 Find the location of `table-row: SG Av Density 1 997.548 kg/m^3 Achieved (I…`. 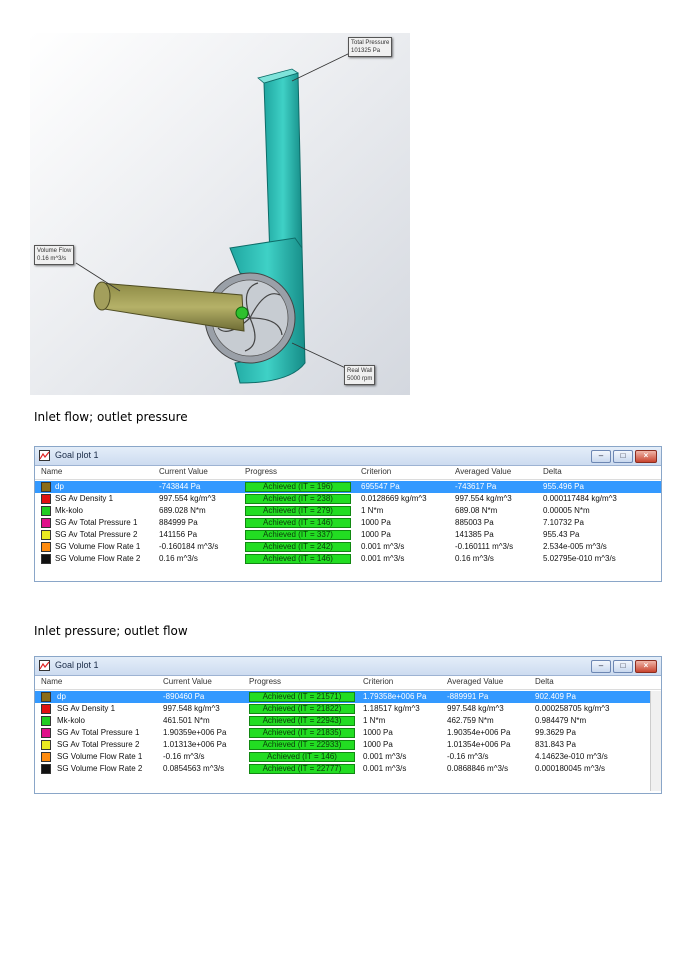

table-row: SG Av Density 1 997.548 kg/m^3 Achieved (I… is located at coordinates (348, 709).